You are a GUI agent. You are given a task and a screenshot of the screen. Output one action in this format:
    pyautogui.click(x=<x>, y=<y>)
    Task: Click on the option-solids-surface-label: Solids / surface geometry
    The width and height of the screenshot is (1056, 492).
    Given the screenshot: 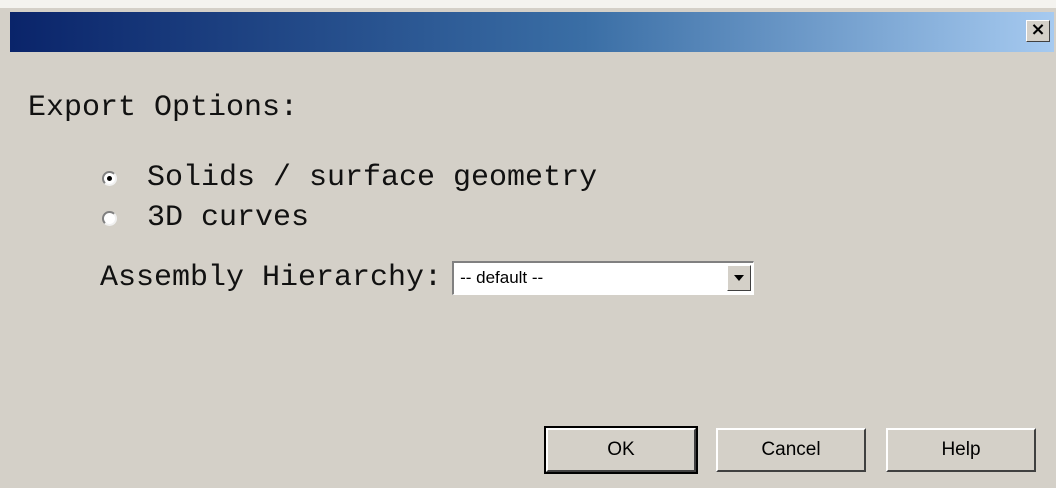 What is the action you would take?
    pyautogui.click(x=372, y=178)
    